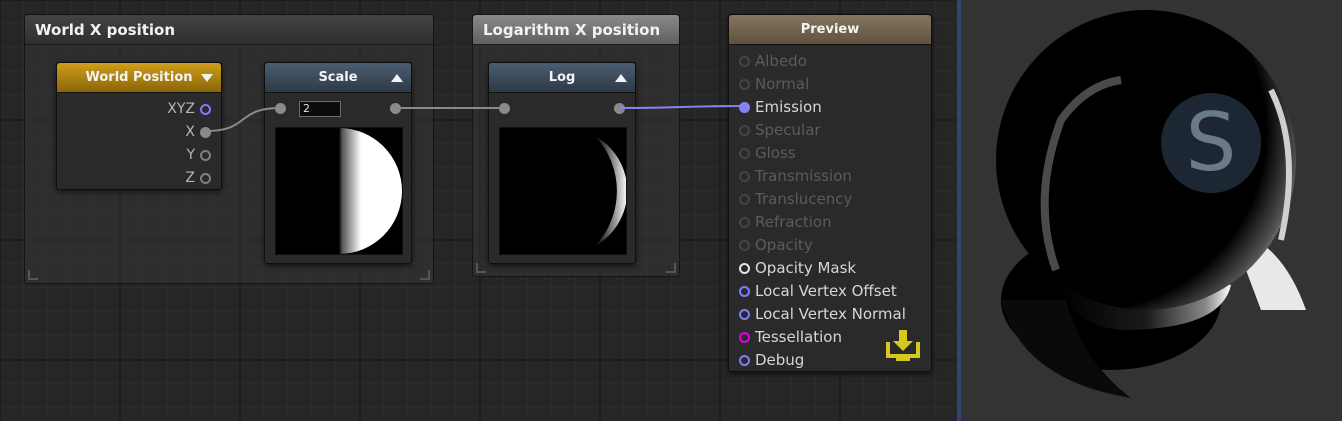  Describe the element at coordinates (1211, 142) in the screenshot. I see `logo-letter: S` at that location.